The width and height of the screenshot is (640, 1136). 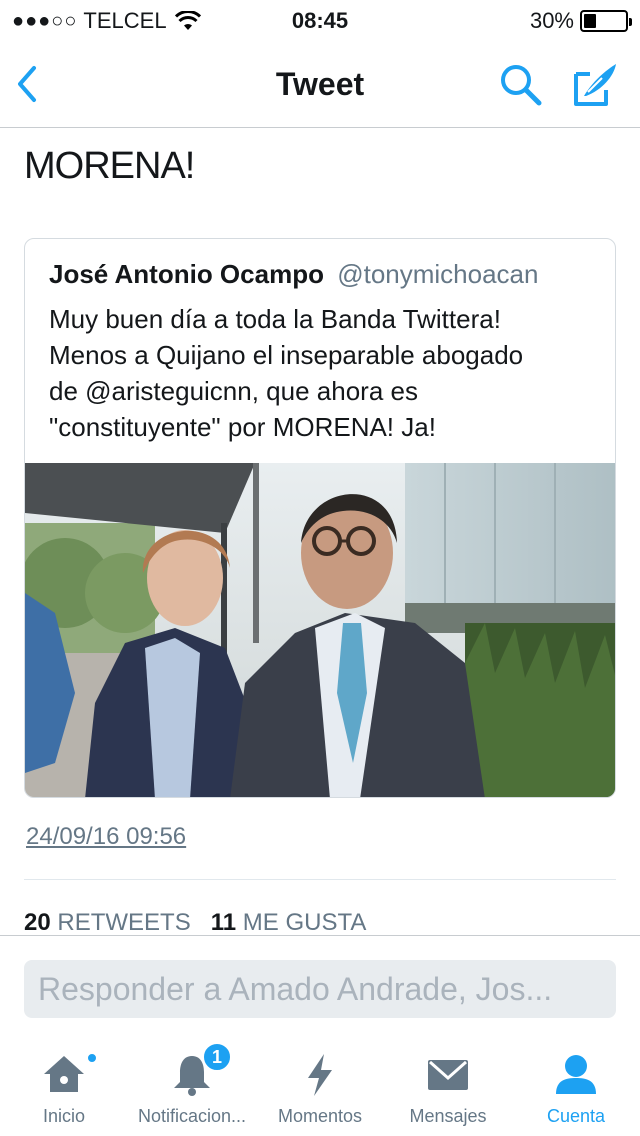 I want to click on tab-account: Cuenta, so click(x=576, y=1086).